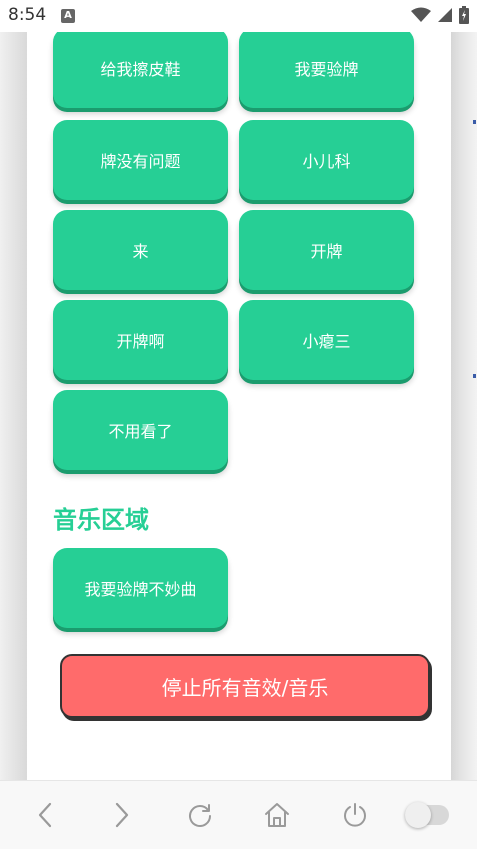 The image size is (477, 849). Describe the element at coordinates (101, 520) in the screenshot. I see `music-section-title: 音乐区域` at that location.